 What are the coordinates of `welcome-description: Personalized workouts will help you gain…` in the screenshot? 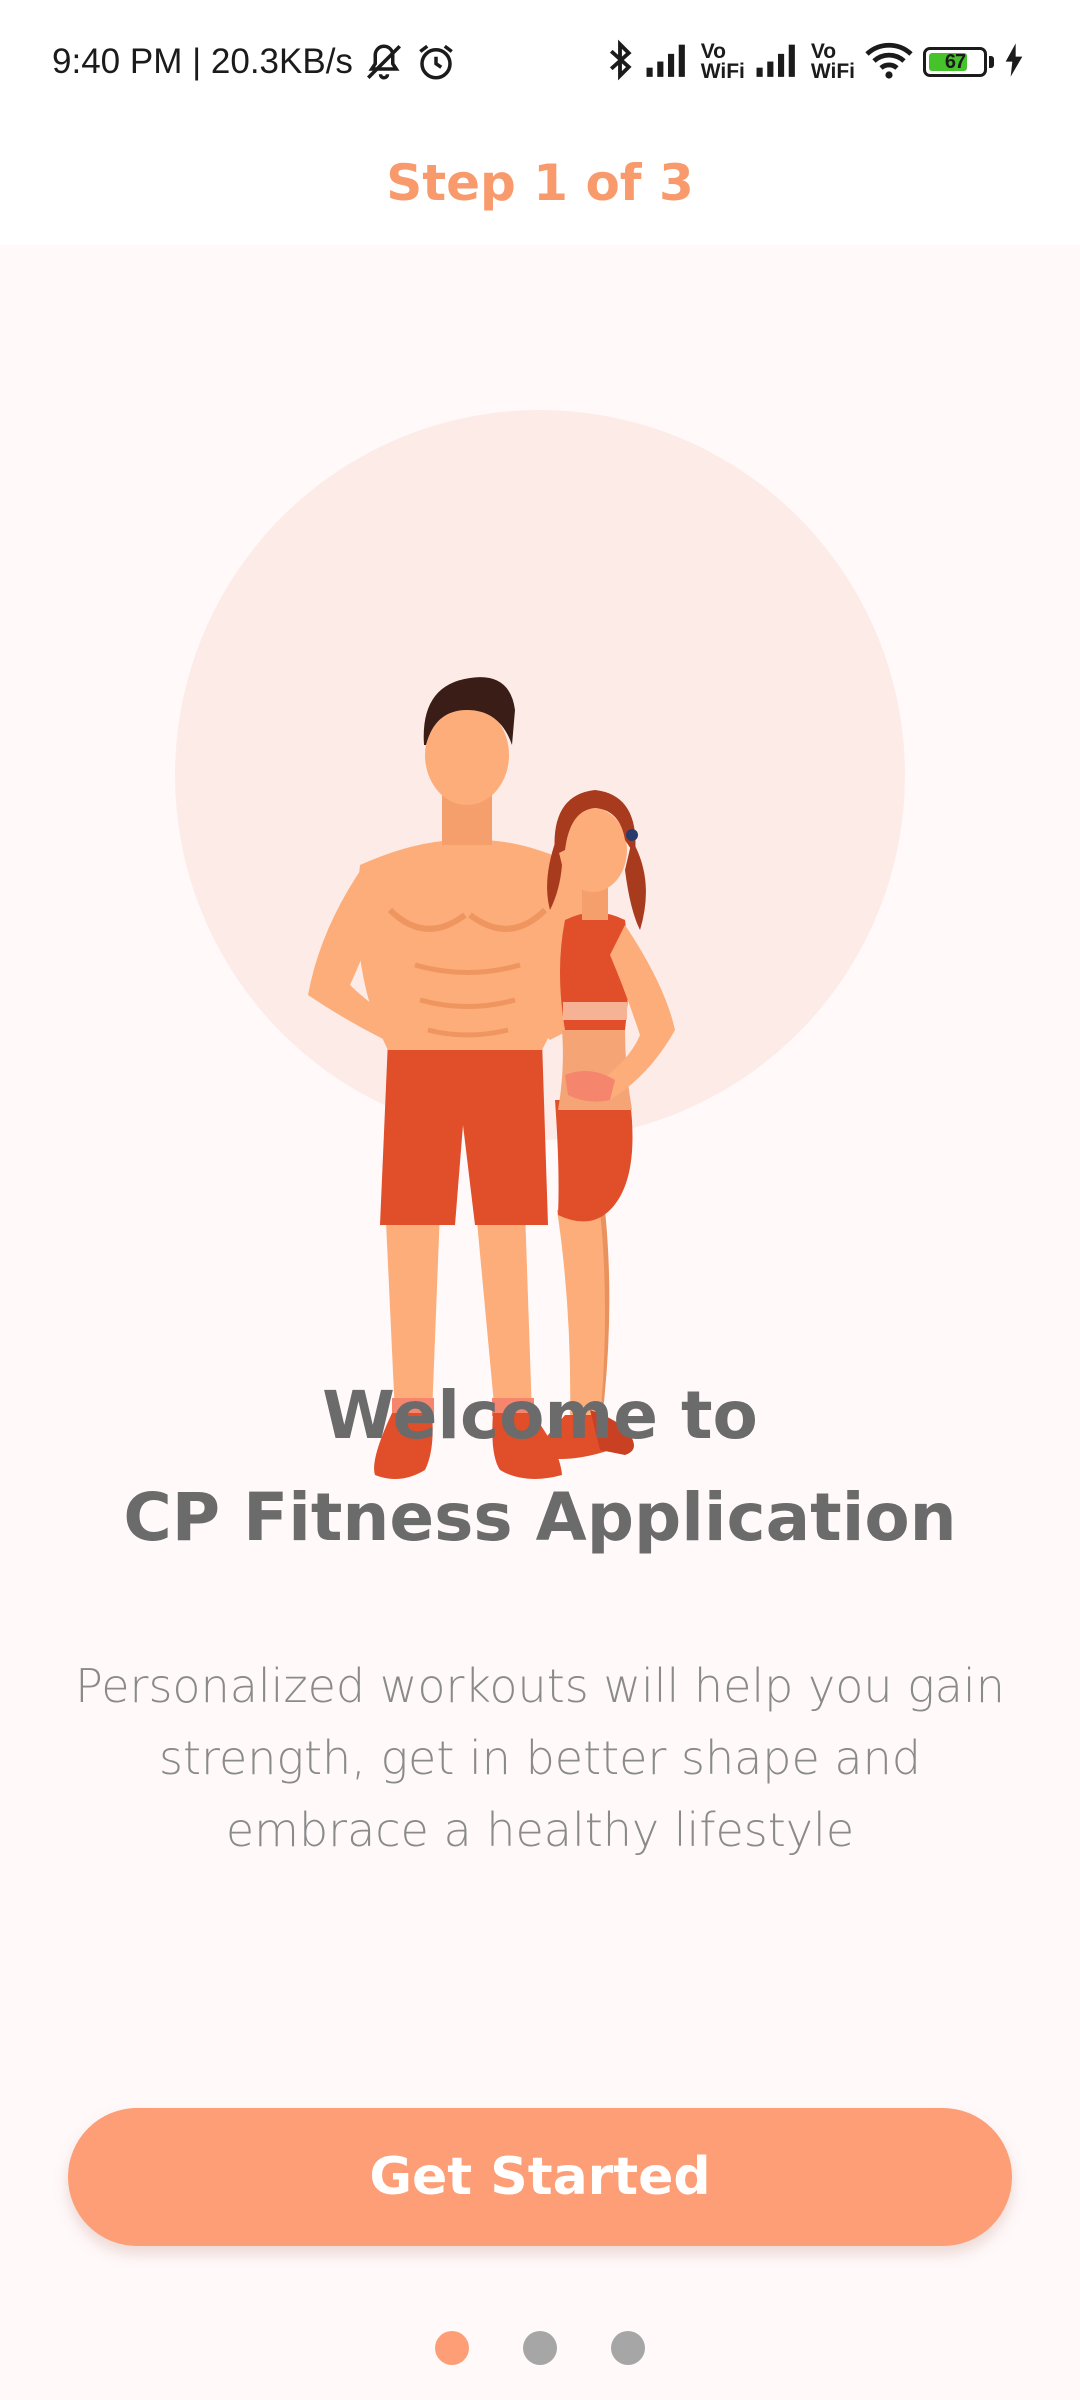 It's located at (540, 1758).